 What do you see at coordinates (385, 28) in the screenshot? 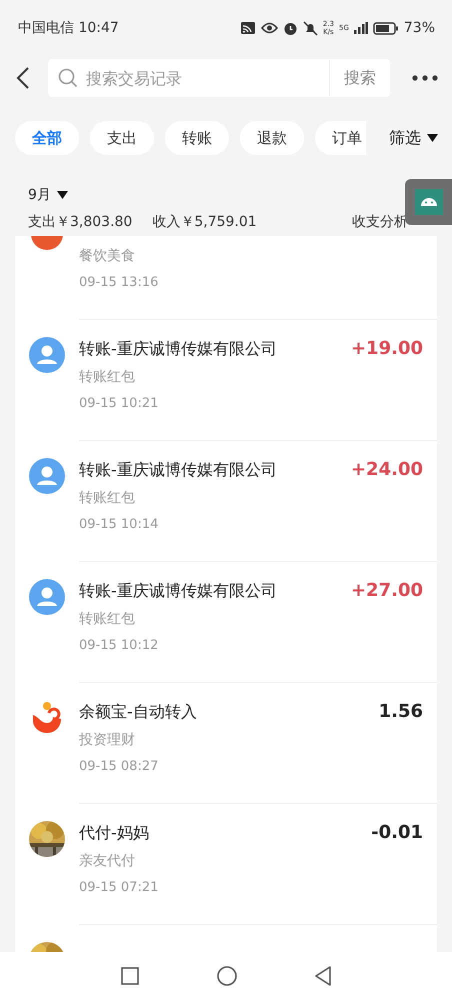
I see `battery-icon` at bounding box center [385, 28].